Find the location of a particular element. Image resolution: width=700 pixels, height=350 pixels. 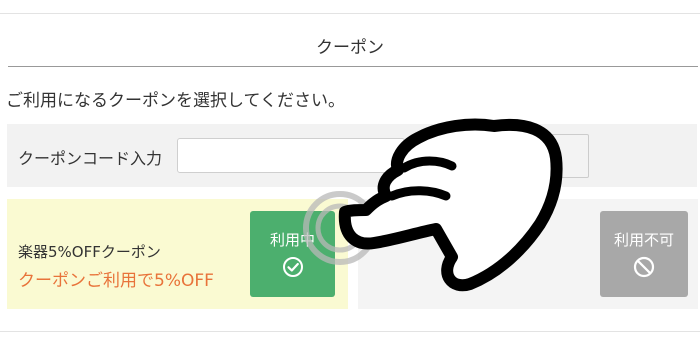

coupon-description: クーポンご利用で5%OFF is located at coordinates (116, 281).